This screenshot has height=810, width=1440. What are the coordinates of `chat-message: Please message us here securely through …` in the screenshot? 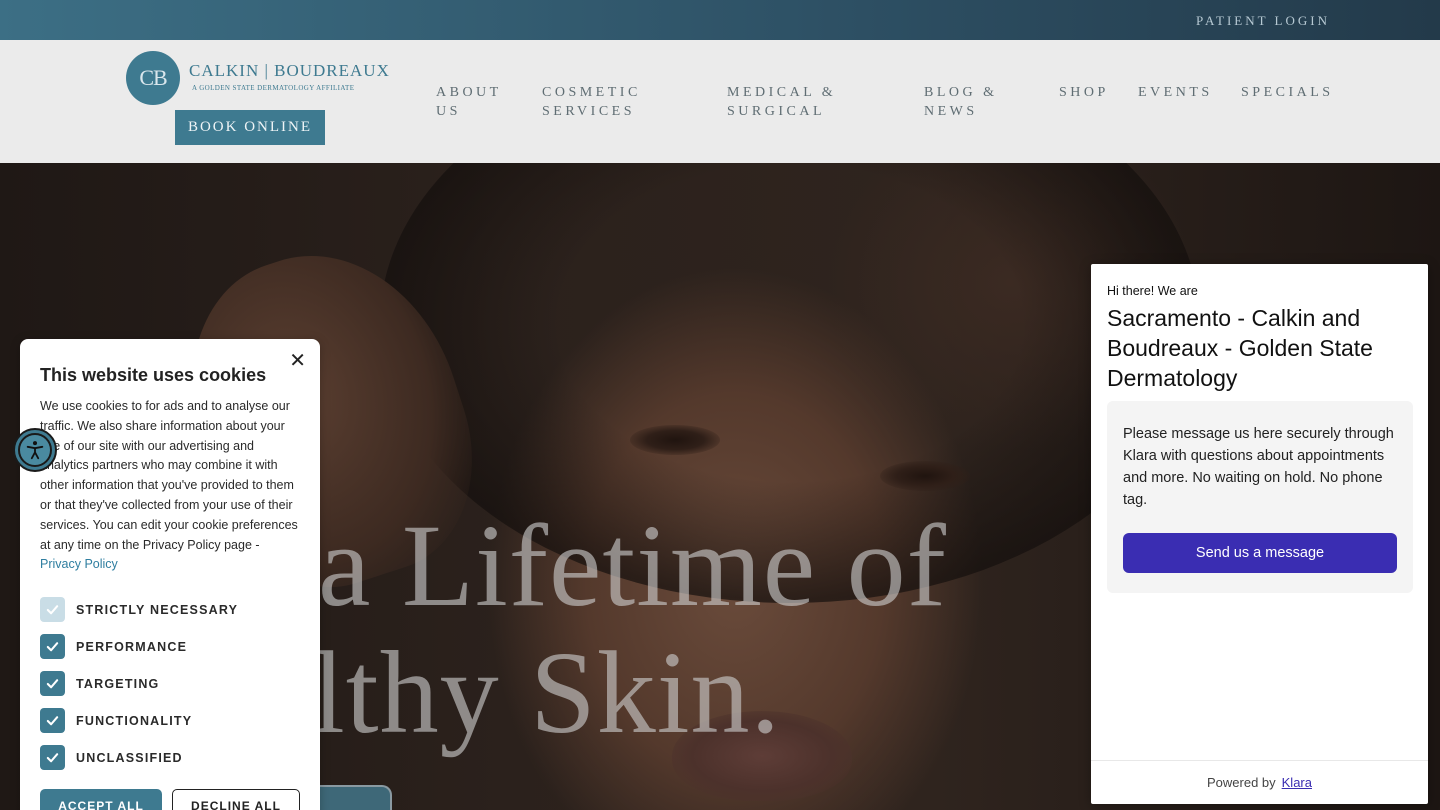 It's located at (1258, 467).